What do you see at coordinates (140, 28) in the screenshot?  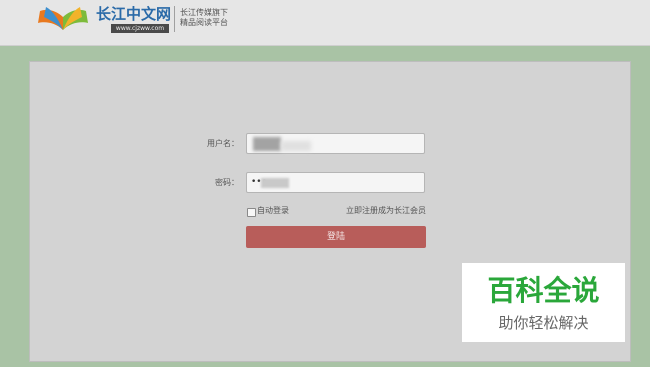 I see `site-url: www.cjzww.com` at bounding box center [140, 28].